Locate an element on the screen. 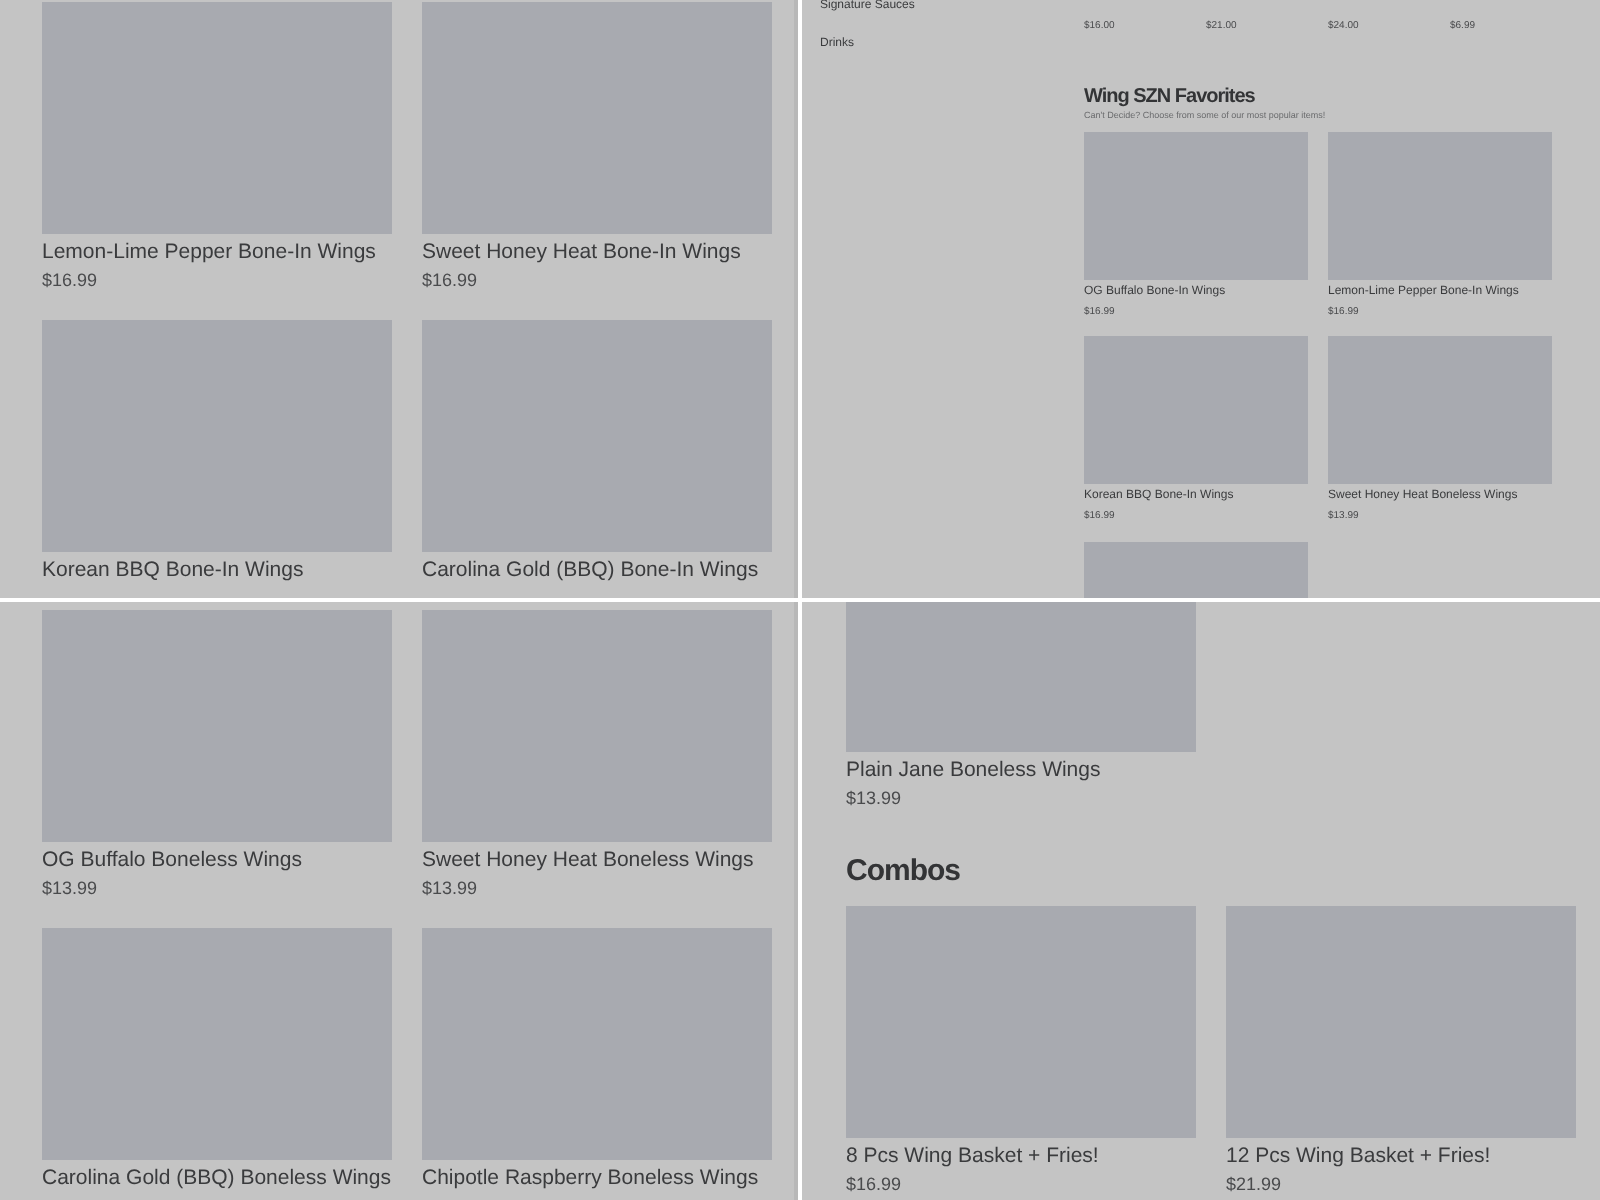  section-title: Wing SZN Favorites is located at coordinates (1170, 97).